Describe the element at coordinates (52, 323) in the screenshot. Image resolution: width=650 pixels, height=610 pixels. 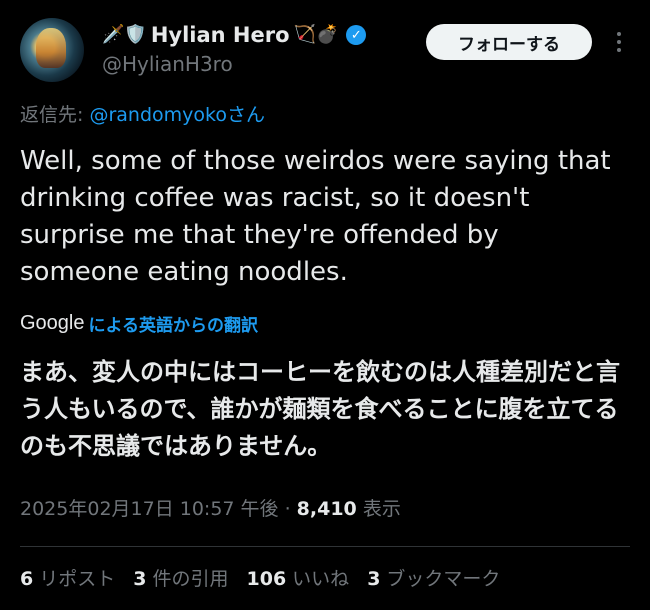
I see `google-logo: Google` at that location.